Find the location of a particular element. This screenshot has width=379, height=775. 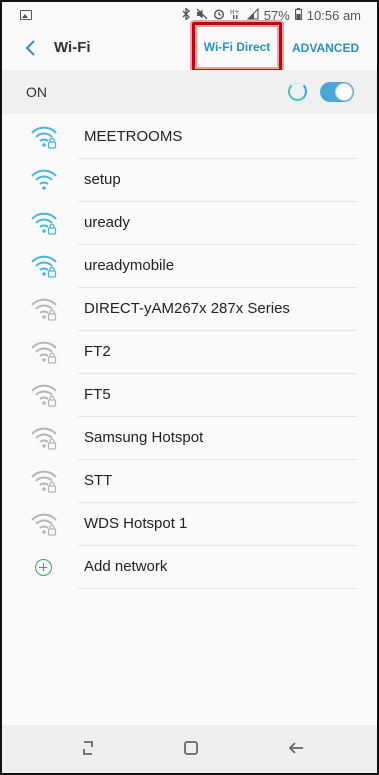

network-row: MEETROOMS is located at coordinates (189, 137).